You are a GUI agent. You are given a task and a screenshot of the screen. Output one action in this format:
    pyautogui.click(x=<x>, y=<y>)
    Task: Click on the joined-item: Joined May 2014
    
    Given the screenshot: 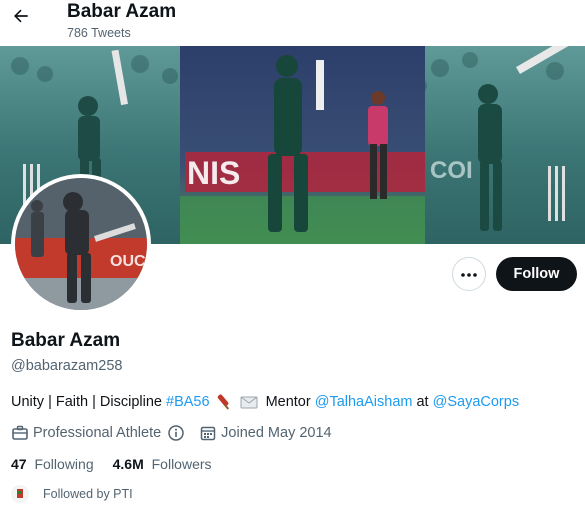 What is the action you would take?
    pyautogui.click(x=265, y=433)
    